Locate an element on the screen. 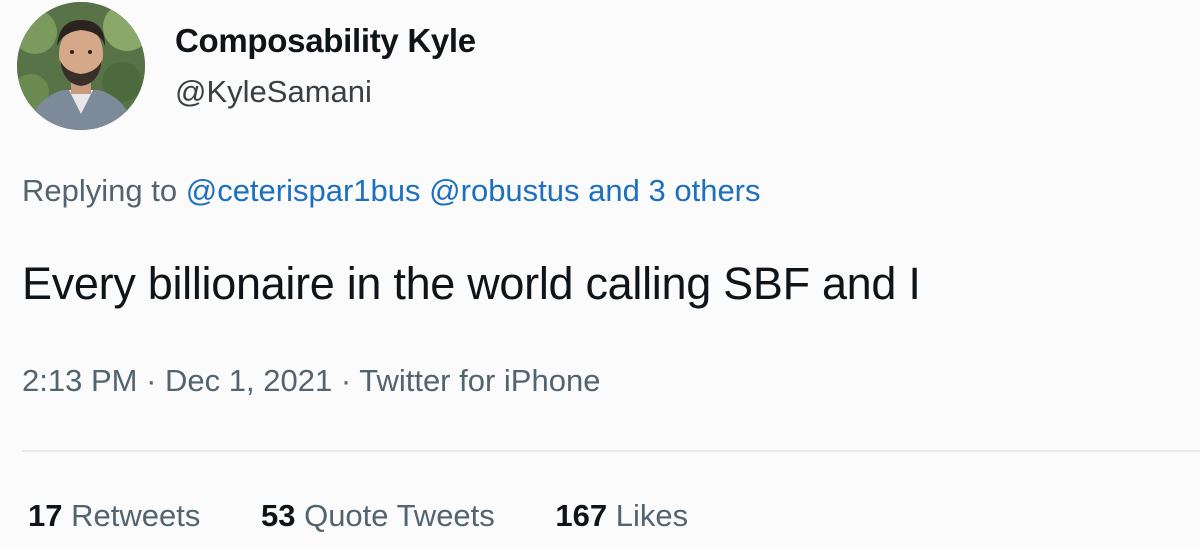 The image size is (1200, 548). author-handle: @KyleSamani is located at coordinates (273, 92).